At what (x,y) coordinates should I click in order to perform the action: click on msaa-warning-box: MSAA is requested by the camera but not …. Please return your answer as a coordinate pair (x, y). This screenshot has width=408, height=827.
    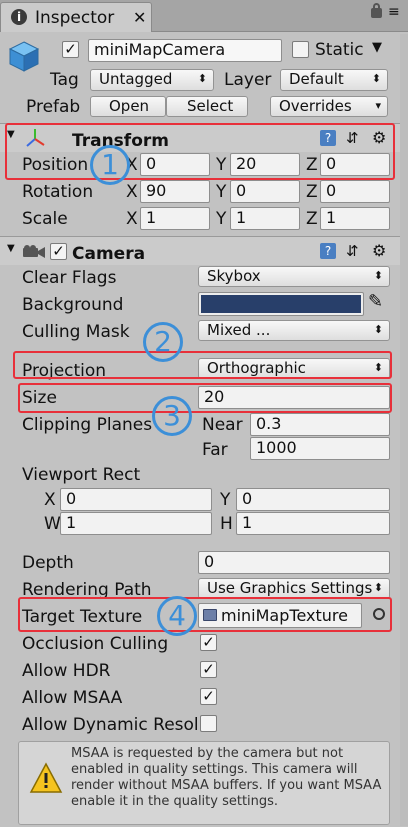
    Looking at the image, I should click on (204, 783).